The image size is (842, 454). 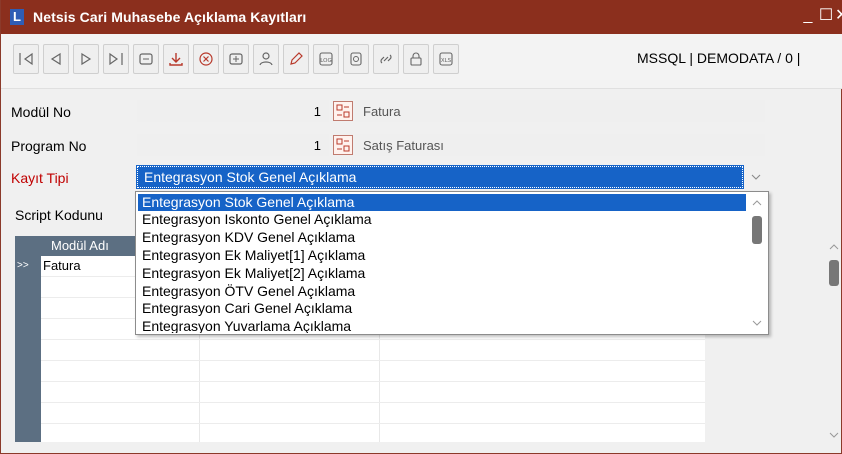 I want to click on lock-icon, so click(x=416, y=59).